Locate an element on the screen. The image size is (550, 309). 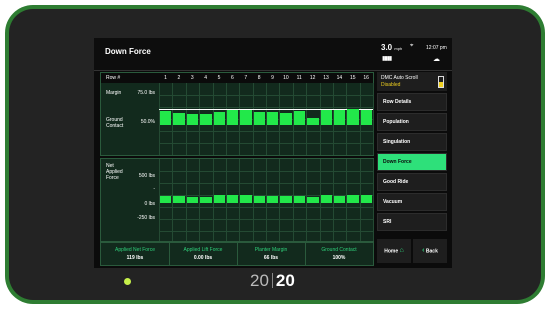
row-number: 8 is located at coordinates (259, 78).